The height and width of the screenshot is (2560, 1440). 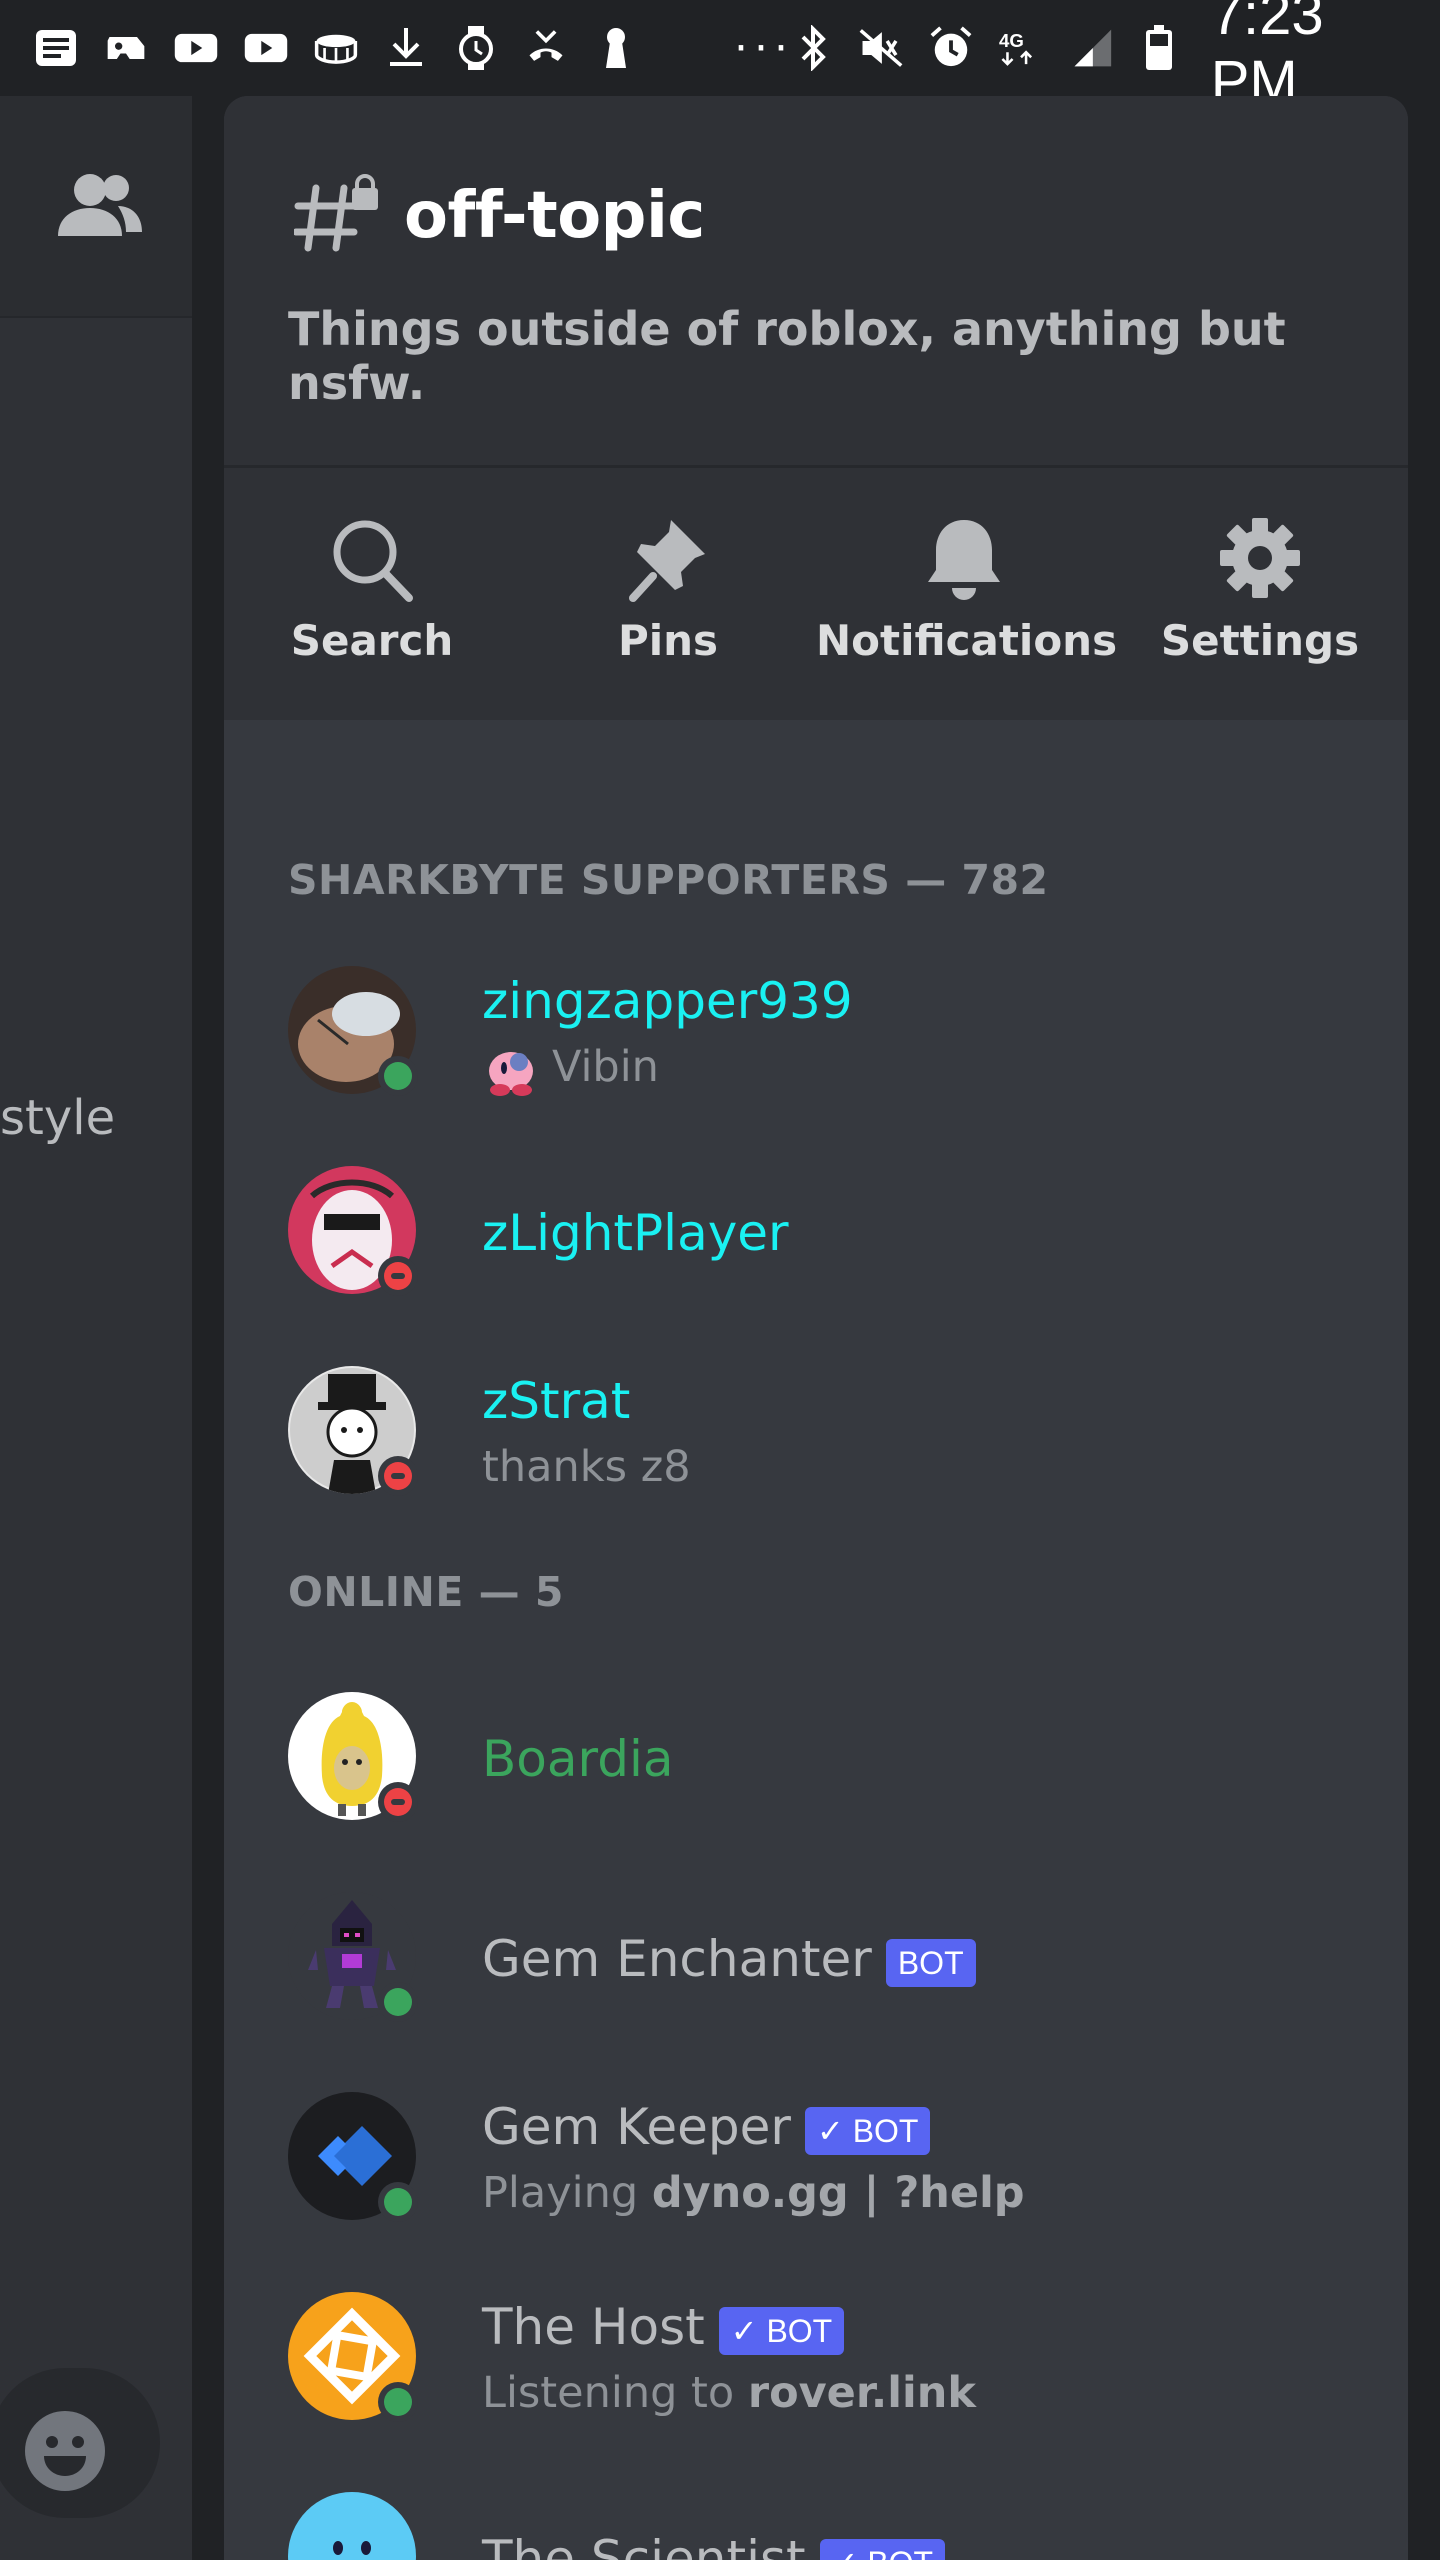 I want to click on news-icon, so click(x=56, y=48).